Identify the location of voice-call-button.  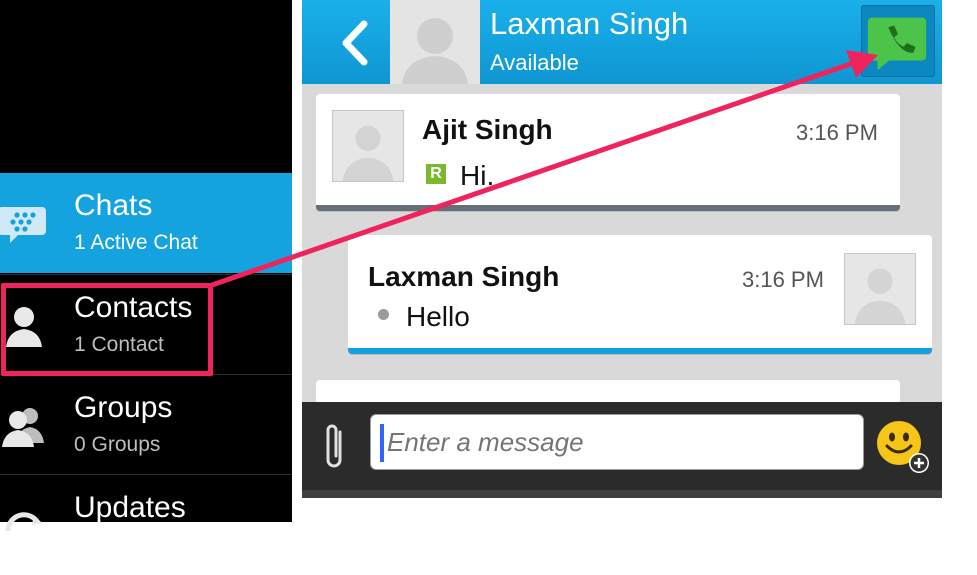
(898, 41).